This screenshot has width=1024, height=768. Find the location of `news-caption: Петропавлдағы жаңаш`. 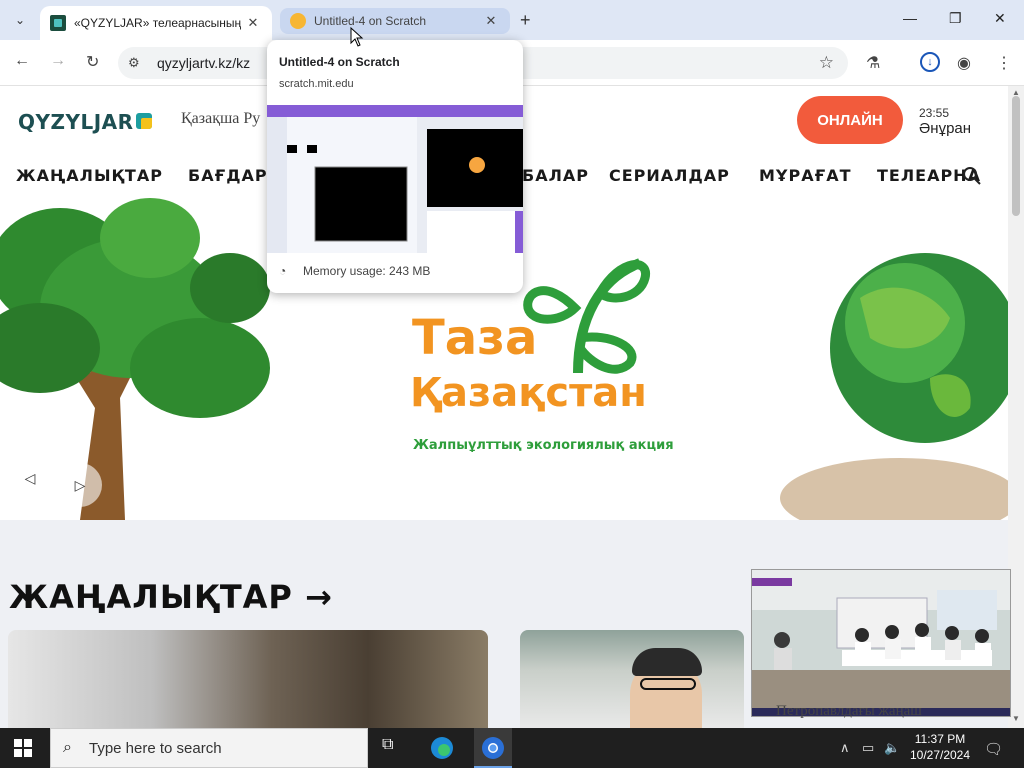

news-caption: Петропавлдағы жаңаш is located at coordinates (849, 711).